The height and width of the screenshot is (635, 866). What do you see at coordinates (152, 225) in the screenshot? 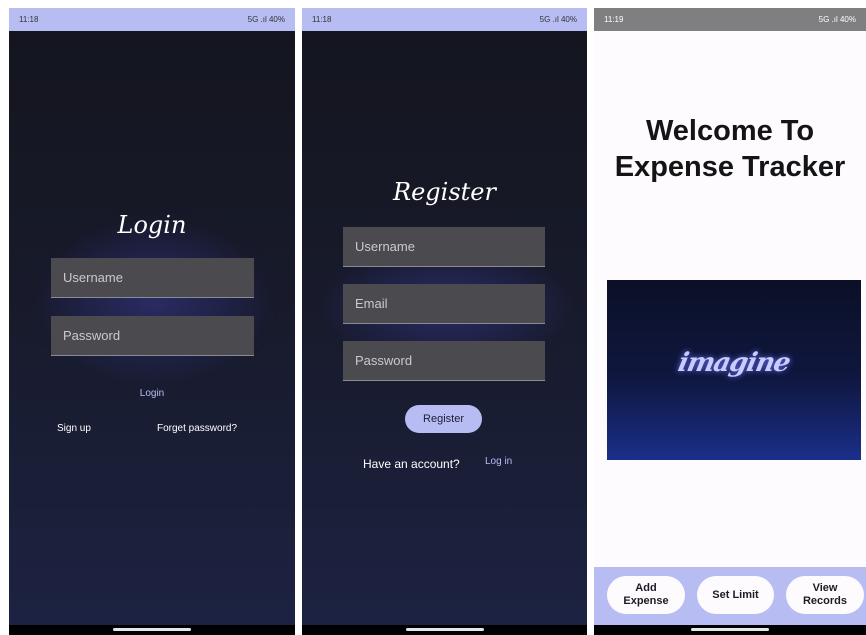
I see `page-title: Login` at bounding box center [152, 225].